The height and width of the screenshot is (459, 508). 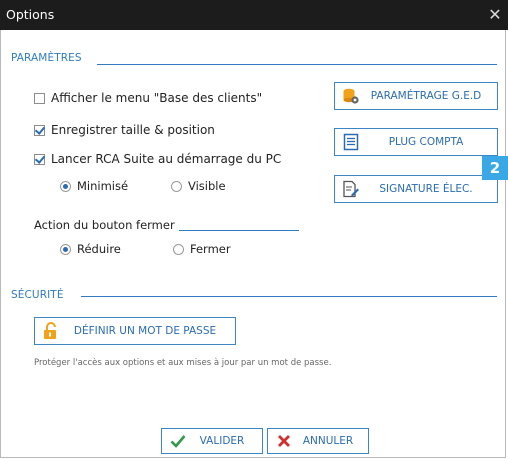 I want to click on save-size-label: Enregistrer taille & position, so click(x=133, y=130).